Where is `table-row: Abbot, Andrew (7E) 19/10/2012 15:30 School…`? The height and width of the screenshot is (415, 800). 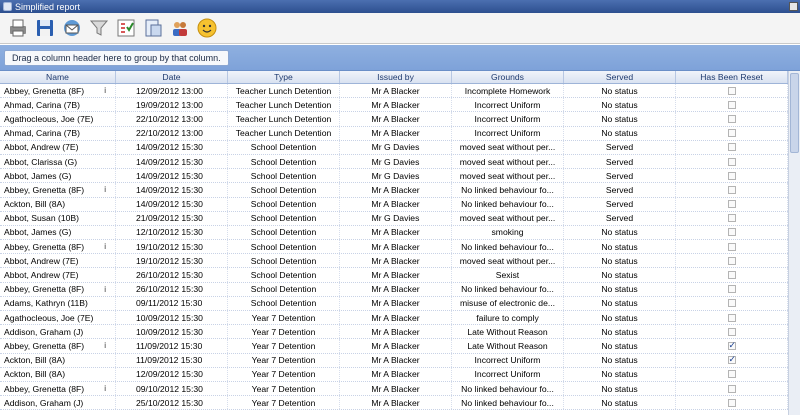 table-row: Abbot, Andrew (7E) 19/10/2012 15:30 School… is located at coordinates (394, 261).